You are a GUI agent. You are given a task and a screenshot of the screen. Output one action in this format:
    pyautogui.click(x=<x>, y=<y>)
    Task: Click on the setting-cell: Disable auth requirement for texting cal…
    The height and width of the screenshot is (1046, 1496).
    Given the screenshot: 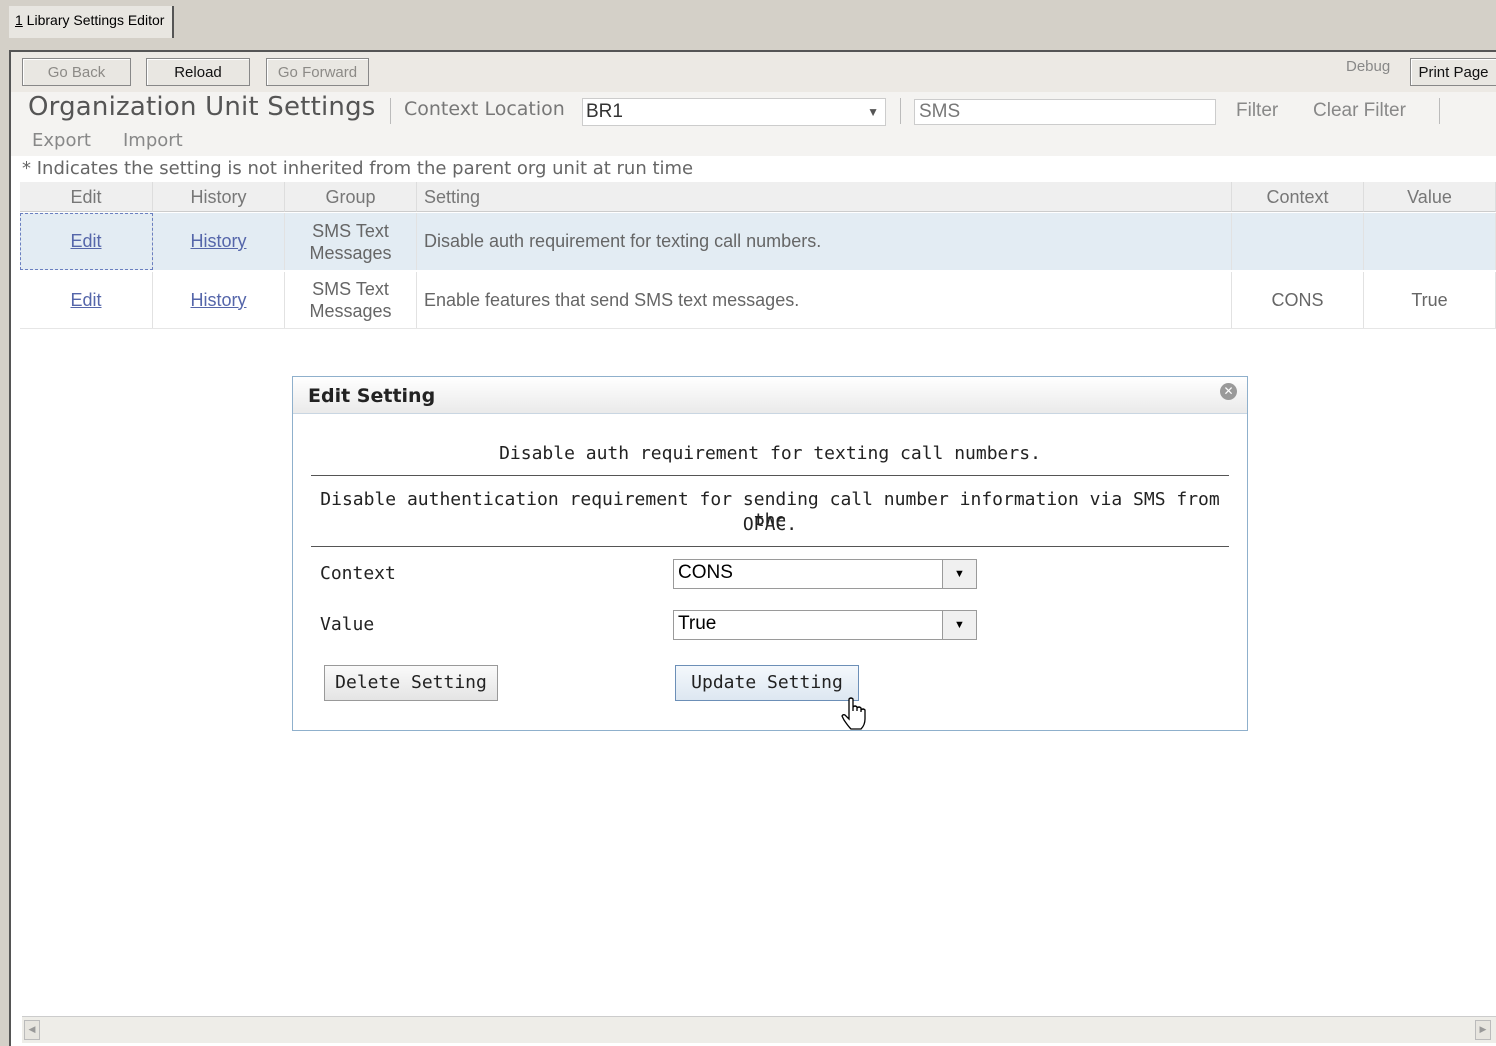 What is the action you would take?
    pyautogui.click(x=824, y=241)
    